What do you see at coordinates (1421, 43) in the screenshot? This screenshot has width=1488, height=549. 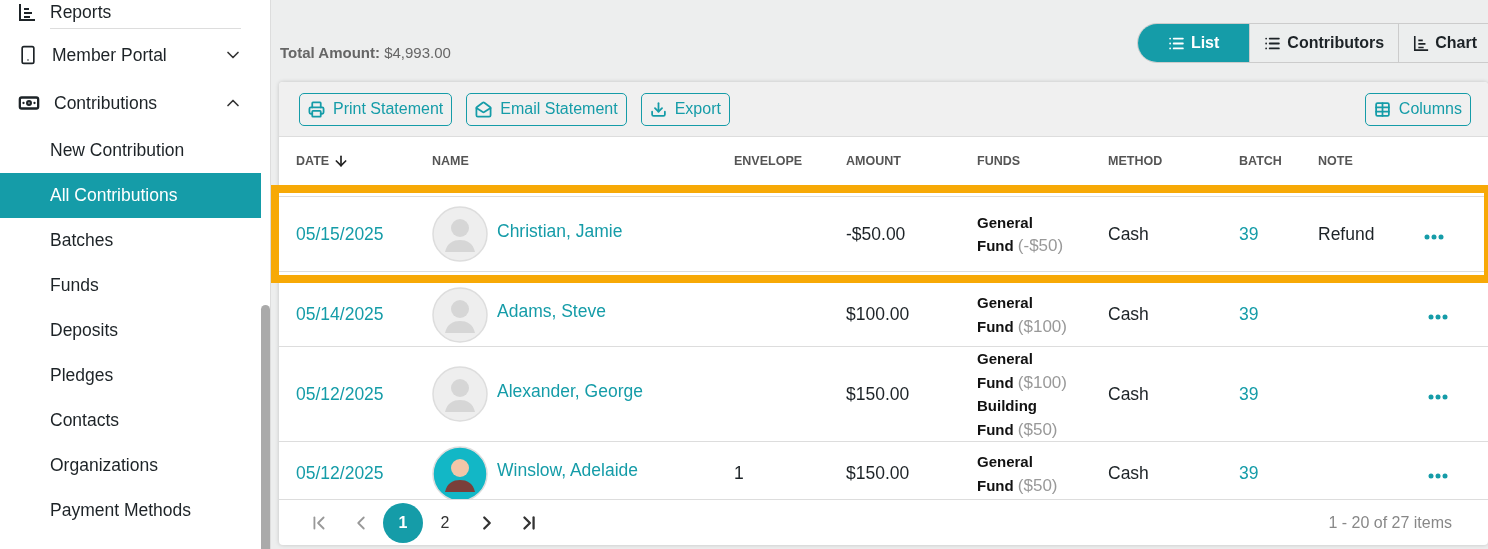 I see `chart-icon` at bounding box center [1421, 43].